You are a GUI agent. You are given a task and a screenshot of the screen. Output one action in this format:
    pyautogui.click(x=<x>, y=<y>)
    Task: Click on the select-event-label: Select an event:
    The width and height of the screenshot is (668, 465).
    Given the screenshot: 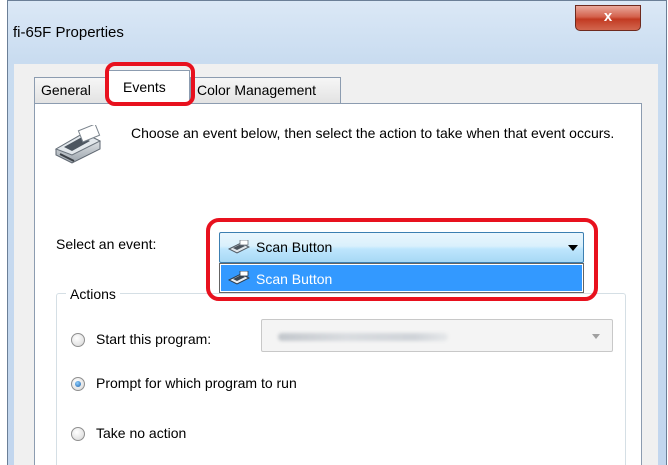 What is the action you would take?
    pyautogui.click(x=106, y=244)
    